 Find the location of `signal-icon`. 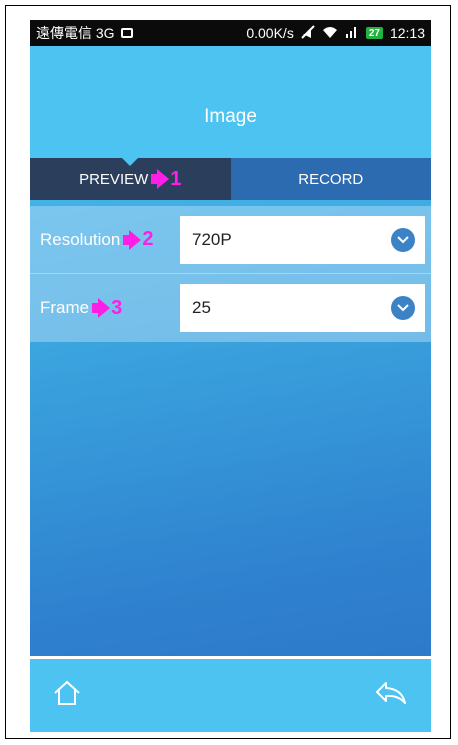

signal-icon is located at coordinates (352, 33).